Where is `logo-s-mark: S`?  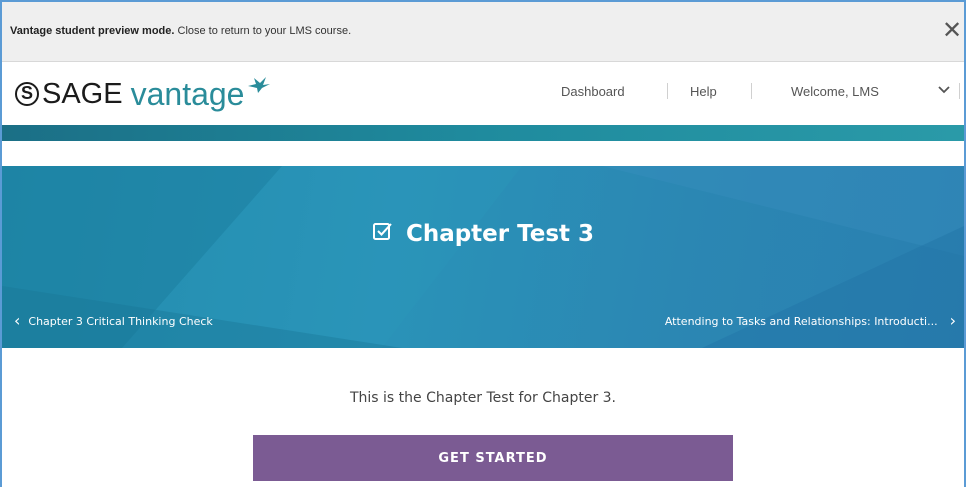 logo-s-mark: S is located at coordinates (27, 94).